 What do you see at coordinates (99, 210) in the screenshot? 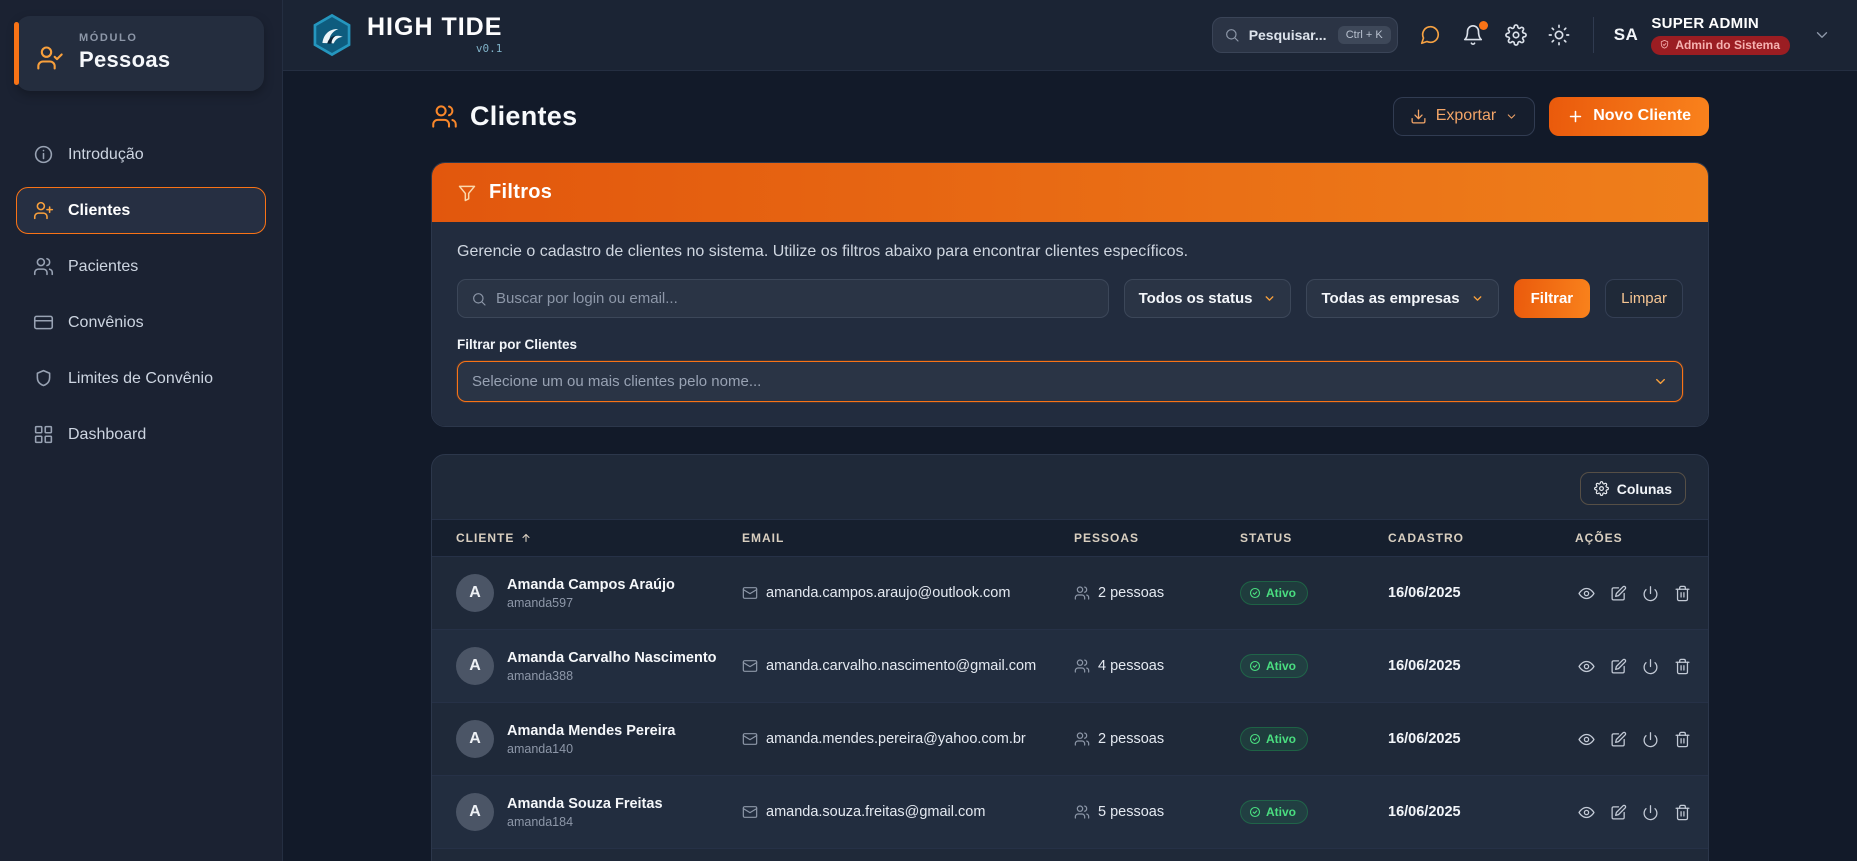
I see `sidebar-item-label: Clientes` at bounding box center [99, 210].